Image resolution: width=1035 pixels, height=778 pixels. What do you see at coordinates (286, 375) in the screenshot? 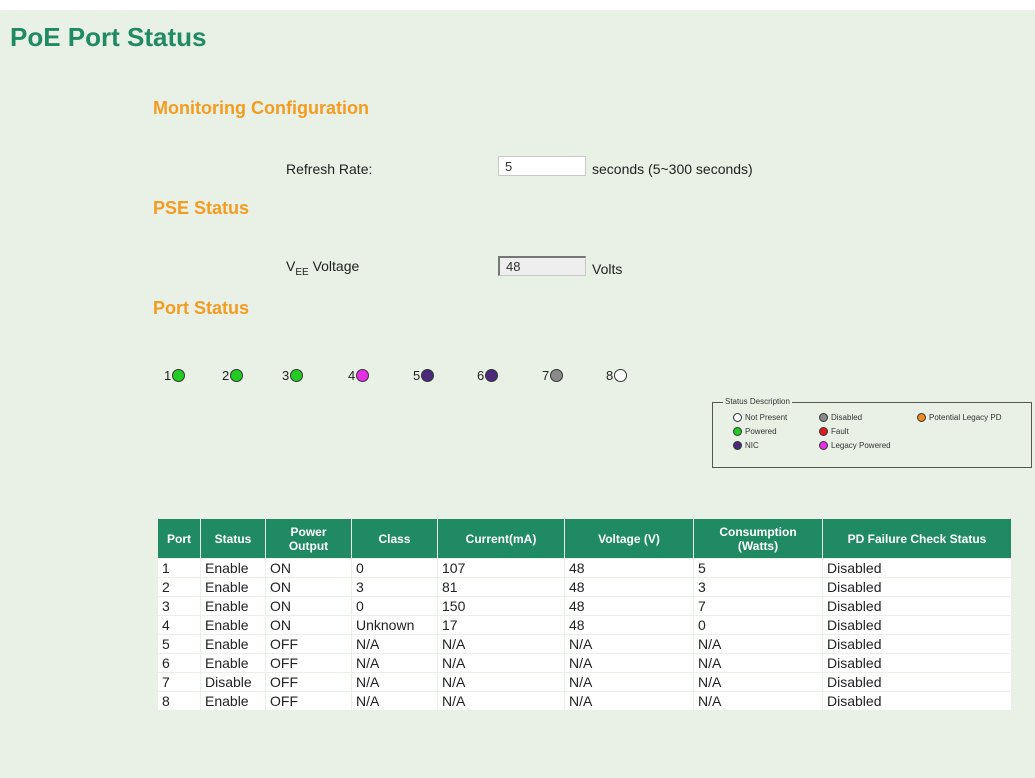
I see `port-number: 3` at bounding box center [286, 375].